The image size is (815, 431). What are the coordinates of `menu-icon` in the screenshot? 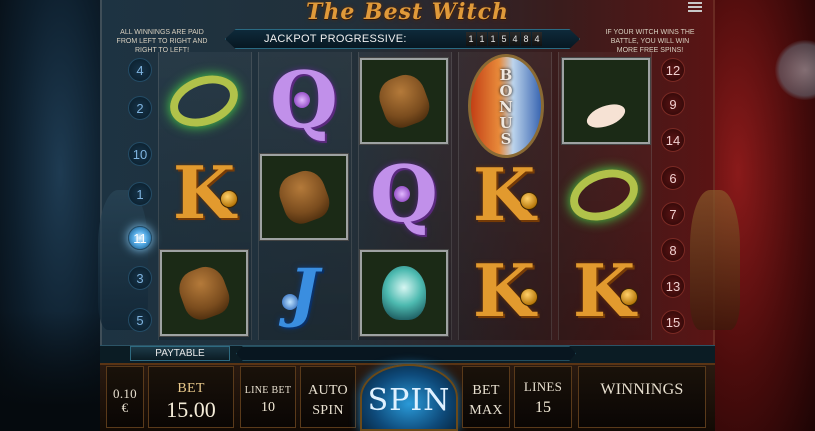 It's located at (695, 8).